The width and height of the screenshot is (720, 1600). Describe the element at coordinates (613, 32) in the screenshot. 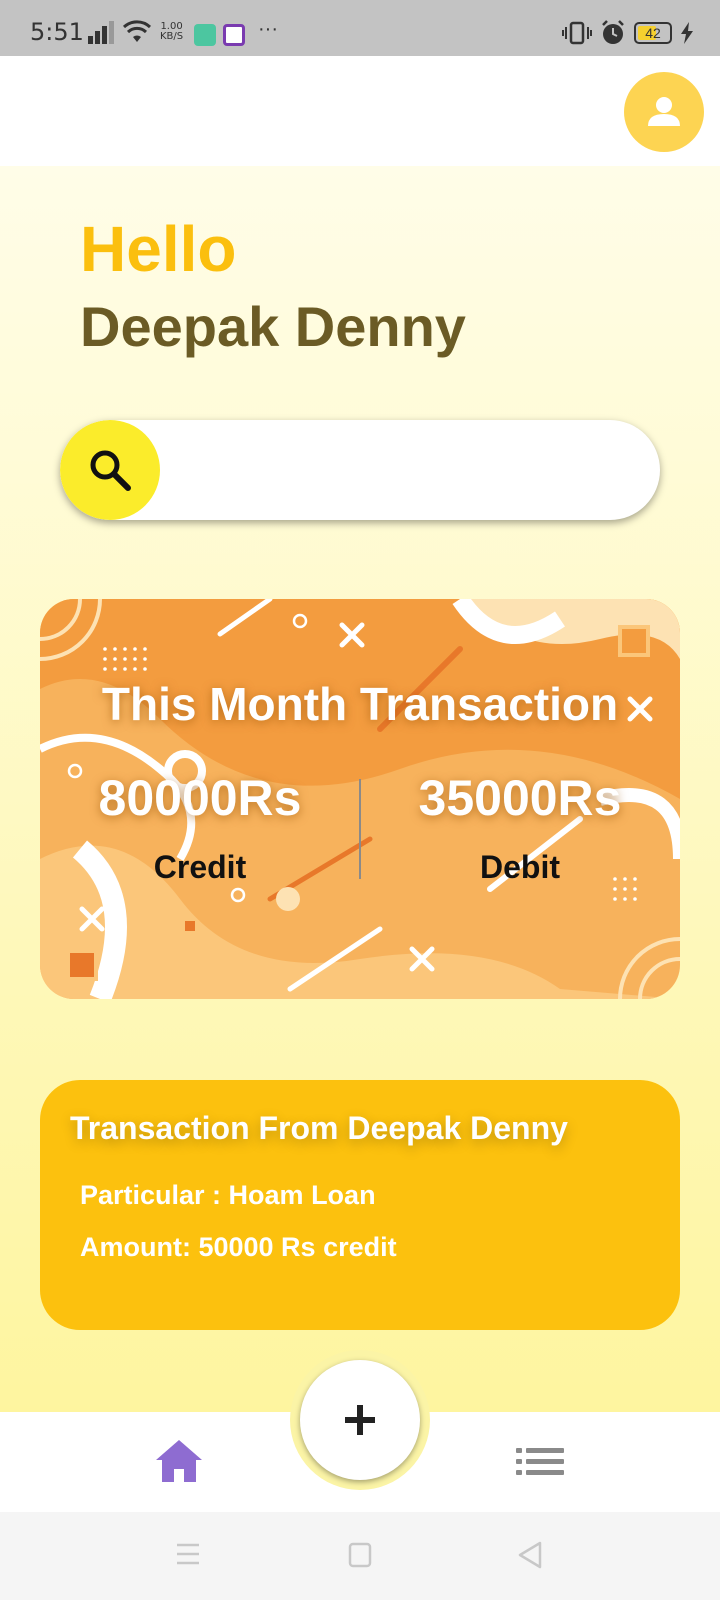

I see `alarm-icon` at that location.